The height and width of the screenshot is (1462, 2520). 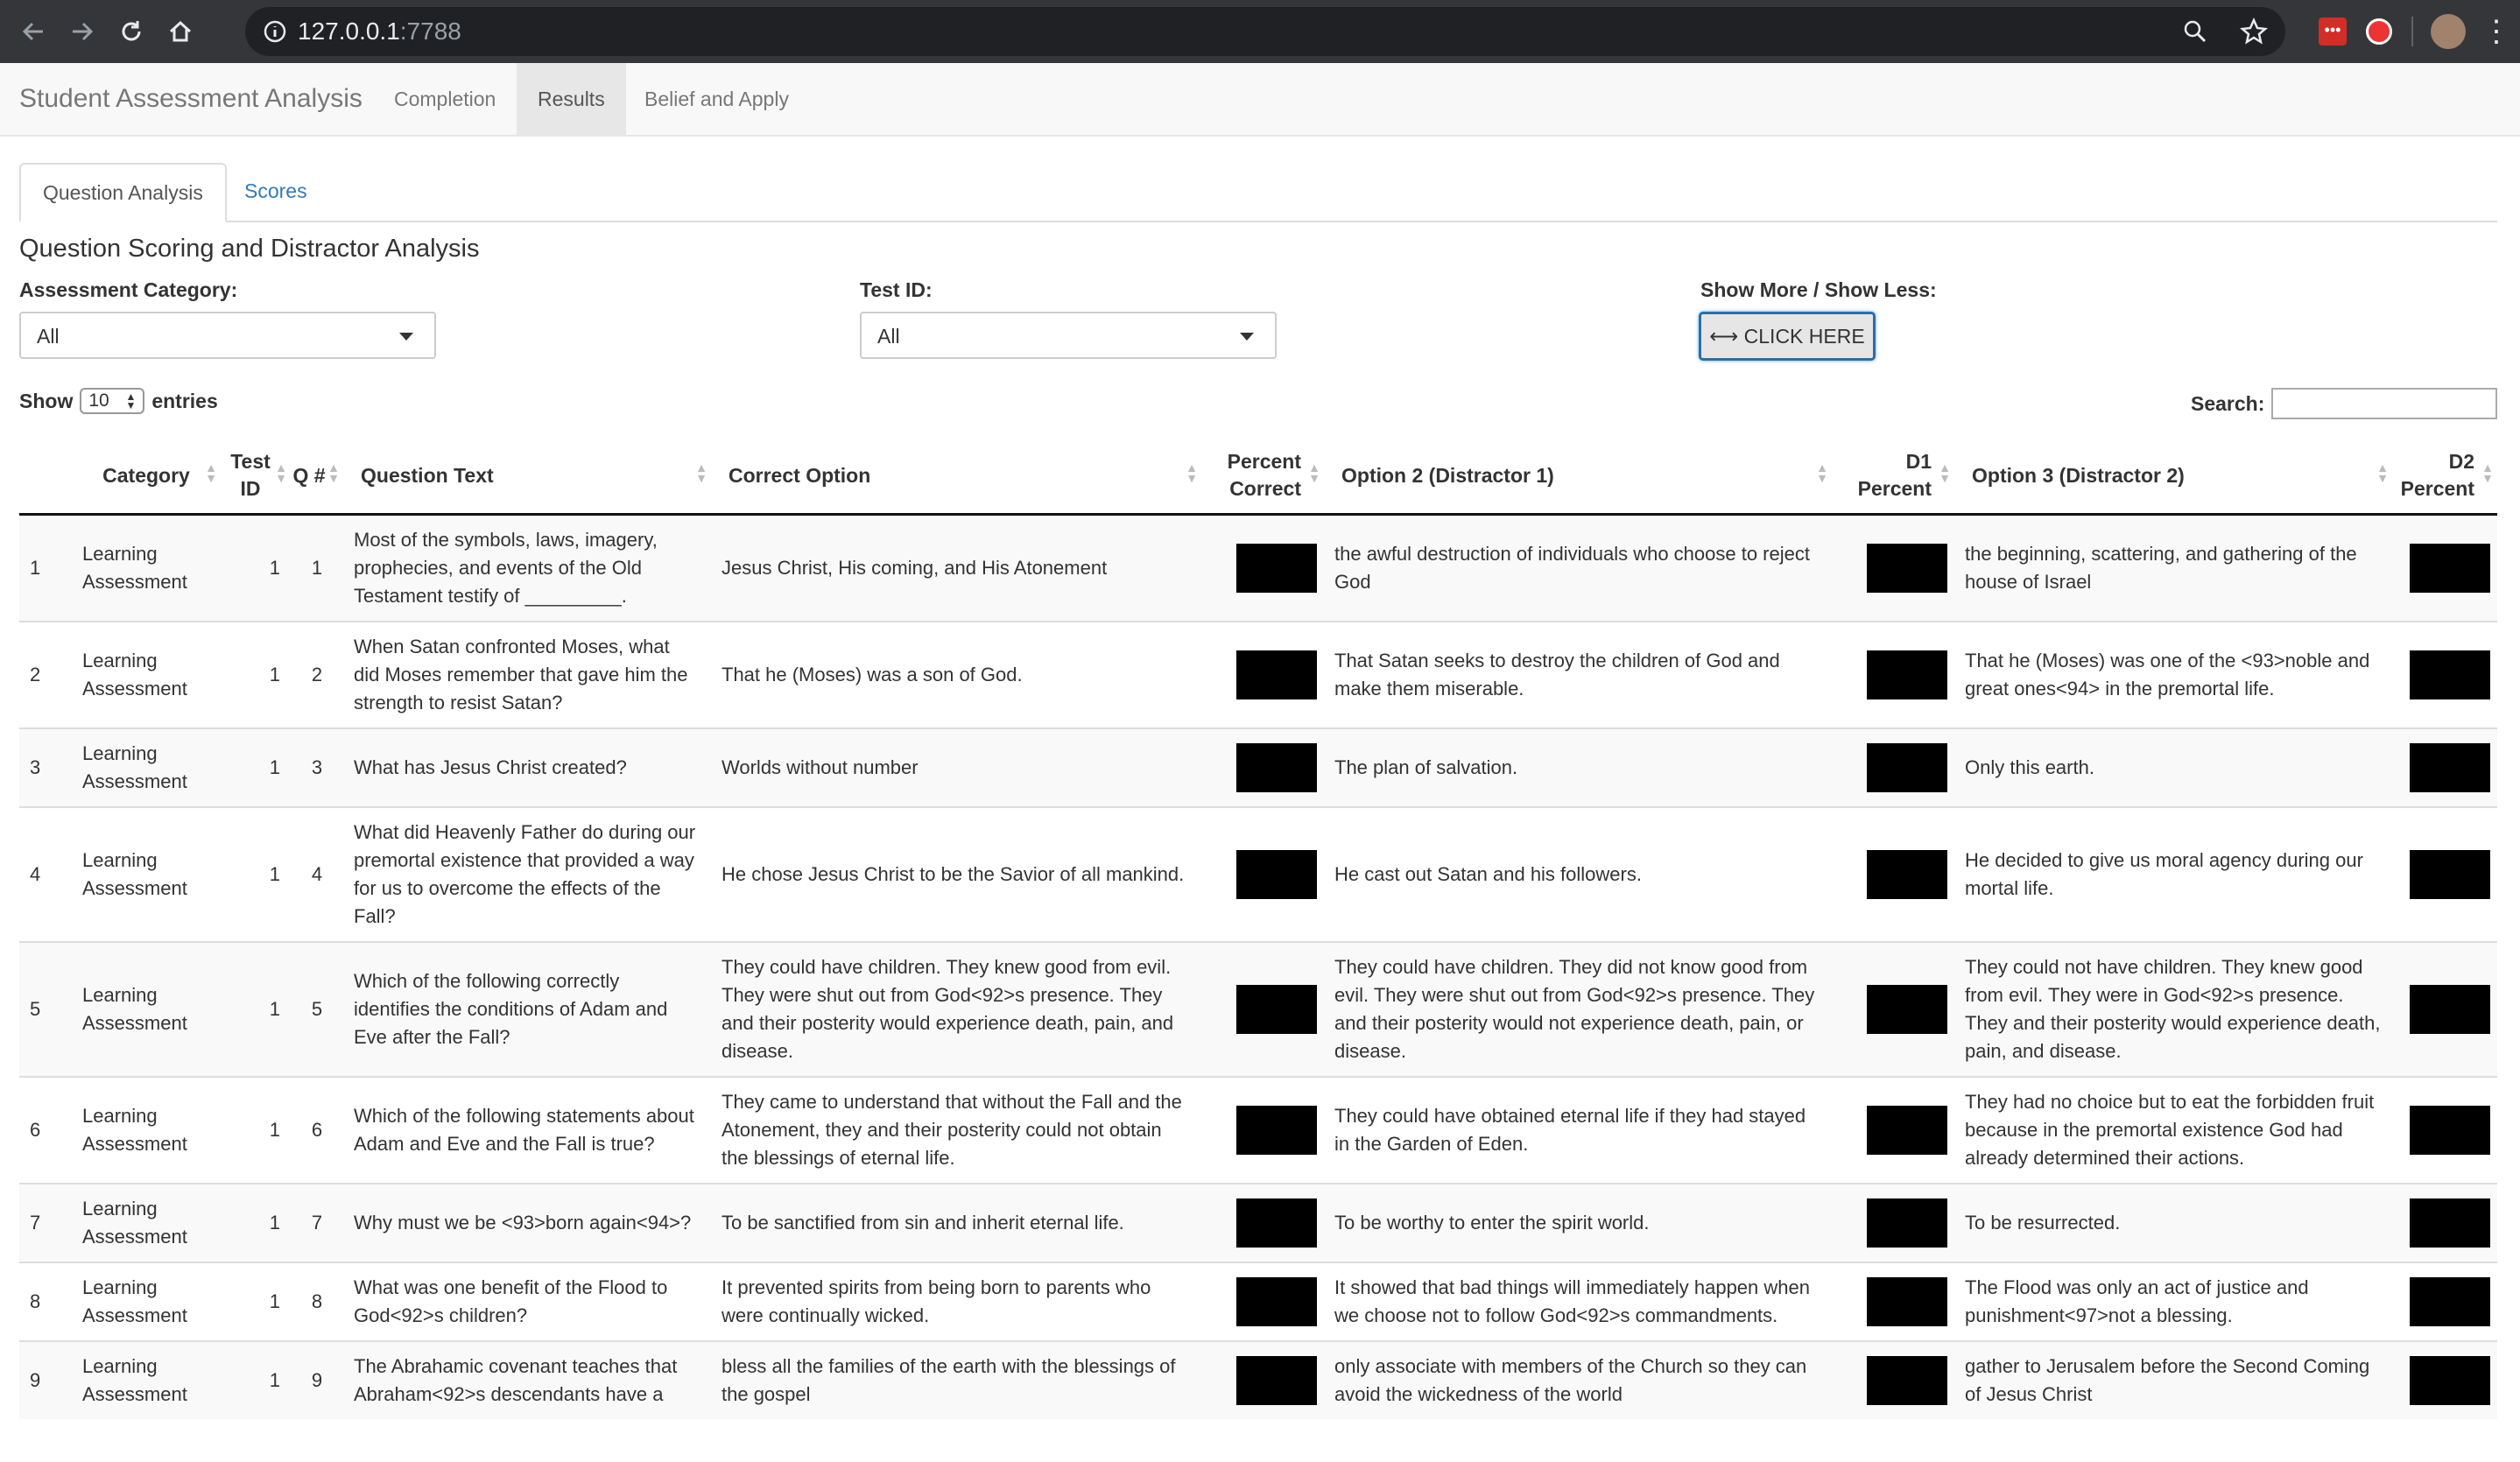 What do you see at coordinates (82, 32) in the screenshot?
I see `forward-icon` at bounding box center [82, 32].